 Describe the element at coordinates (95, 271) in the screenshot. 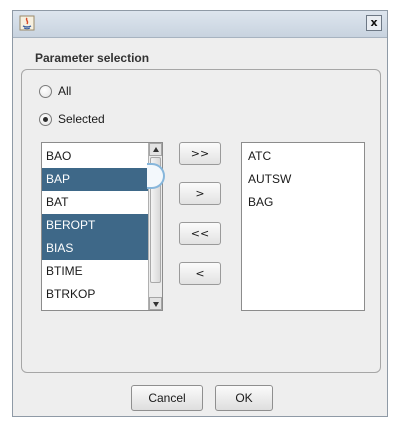

I see `available-list-item: BTIME` at that location.